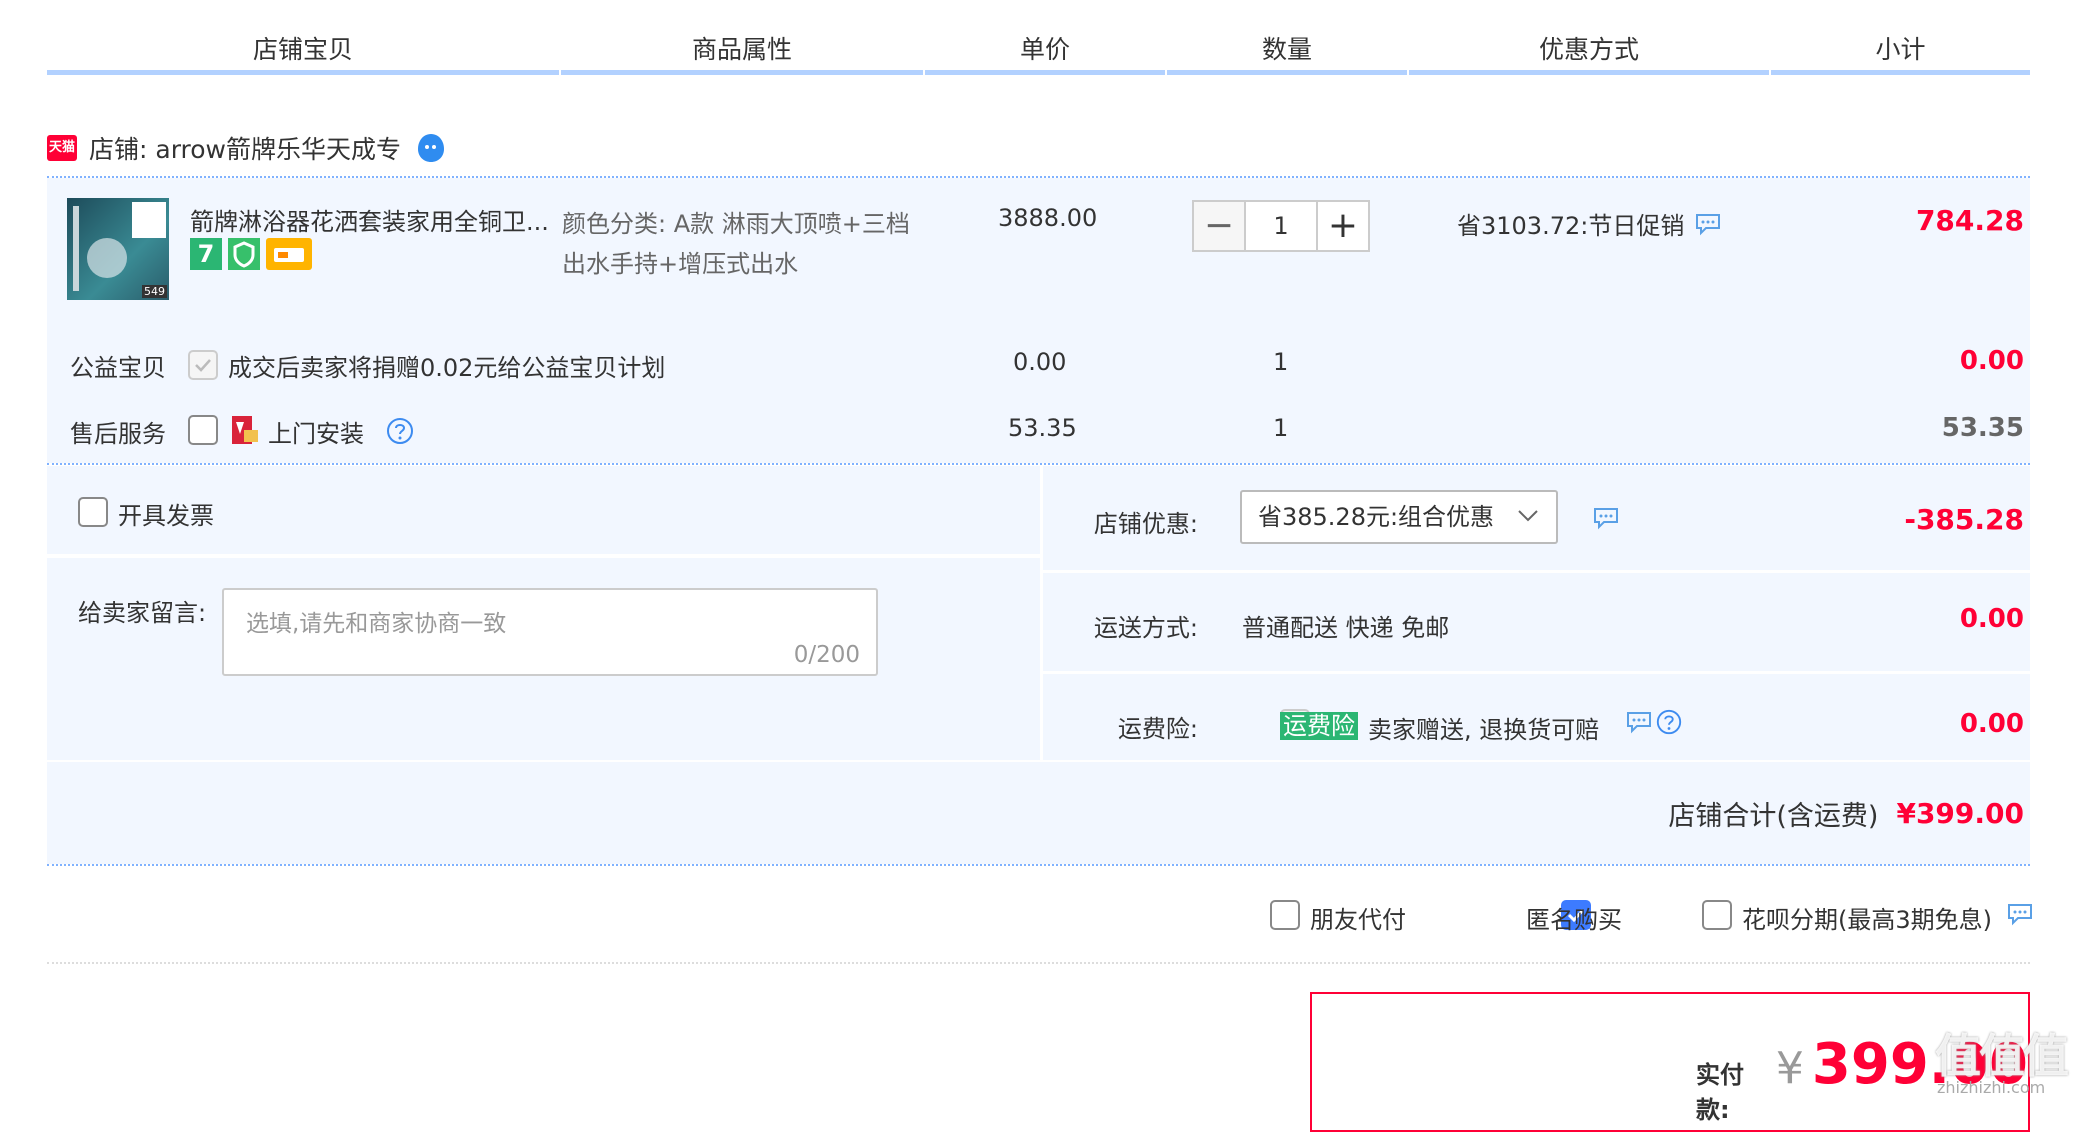  Describe the element at coordinates (1991, 619) in the screenshot. I see `shipping-amount: 0.00` at that location.